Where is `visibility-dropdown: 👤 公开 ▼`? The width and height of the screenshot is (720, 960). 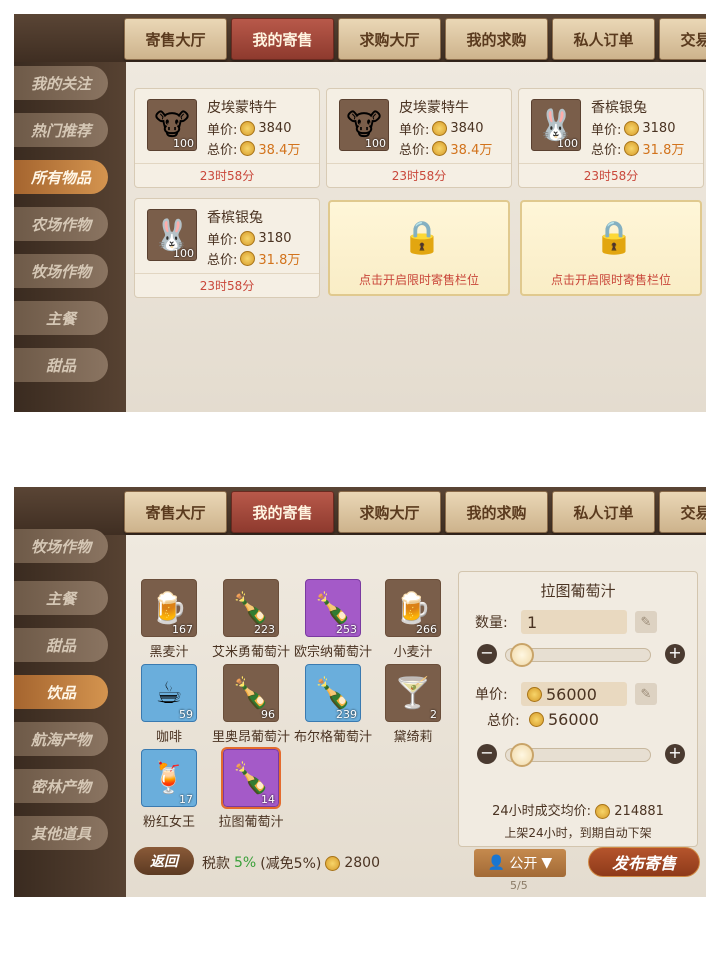
visibility-dropdown: 👤 公开 ▼ is located at coordinates (520, 863).